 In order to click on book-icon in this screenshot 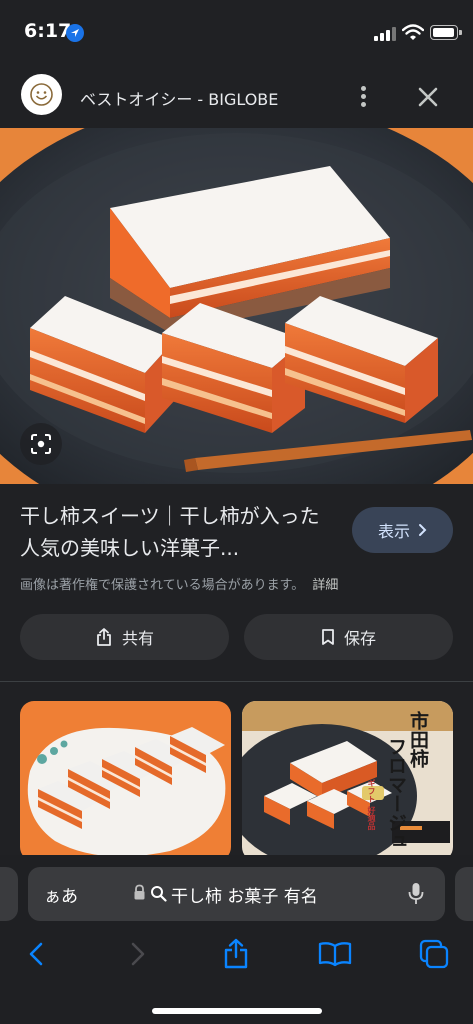, I will do `click(335, 954)`.